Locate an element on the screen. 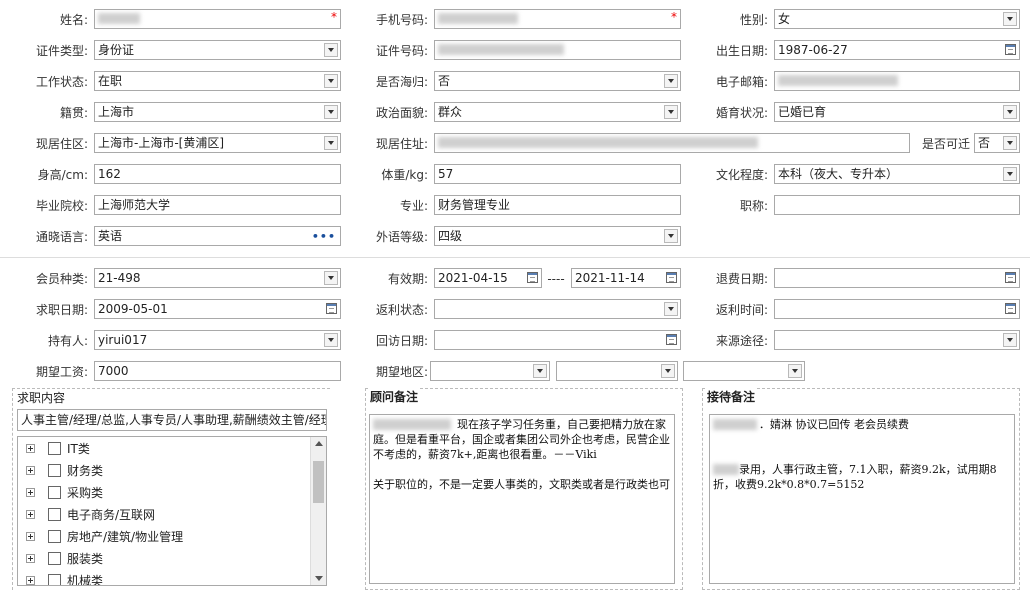 Image resolution: width=1030 pixels, height=590 pixels. relocate-select: 否 is located at coordinates (997, 143).